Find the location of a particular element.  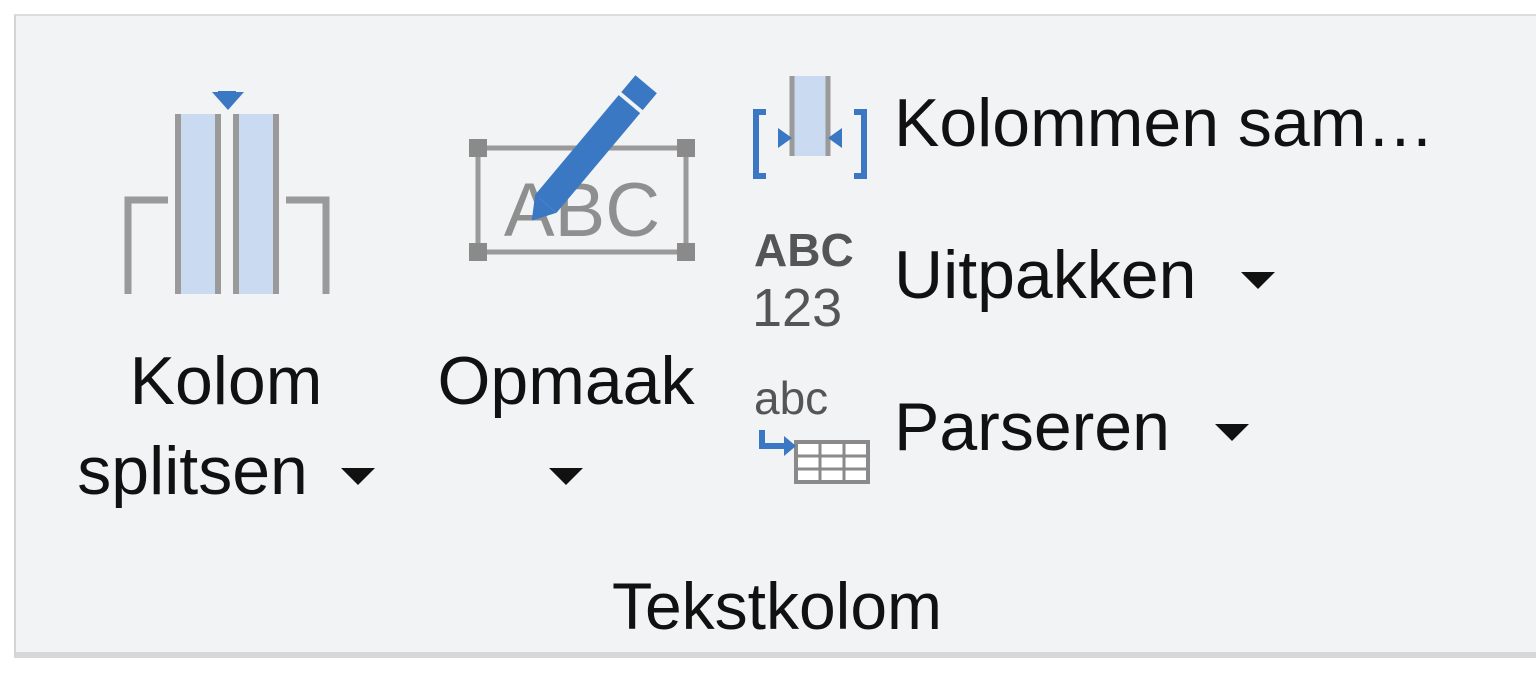

extract-label: Uitpakken is located at coordinates (1085, 275).